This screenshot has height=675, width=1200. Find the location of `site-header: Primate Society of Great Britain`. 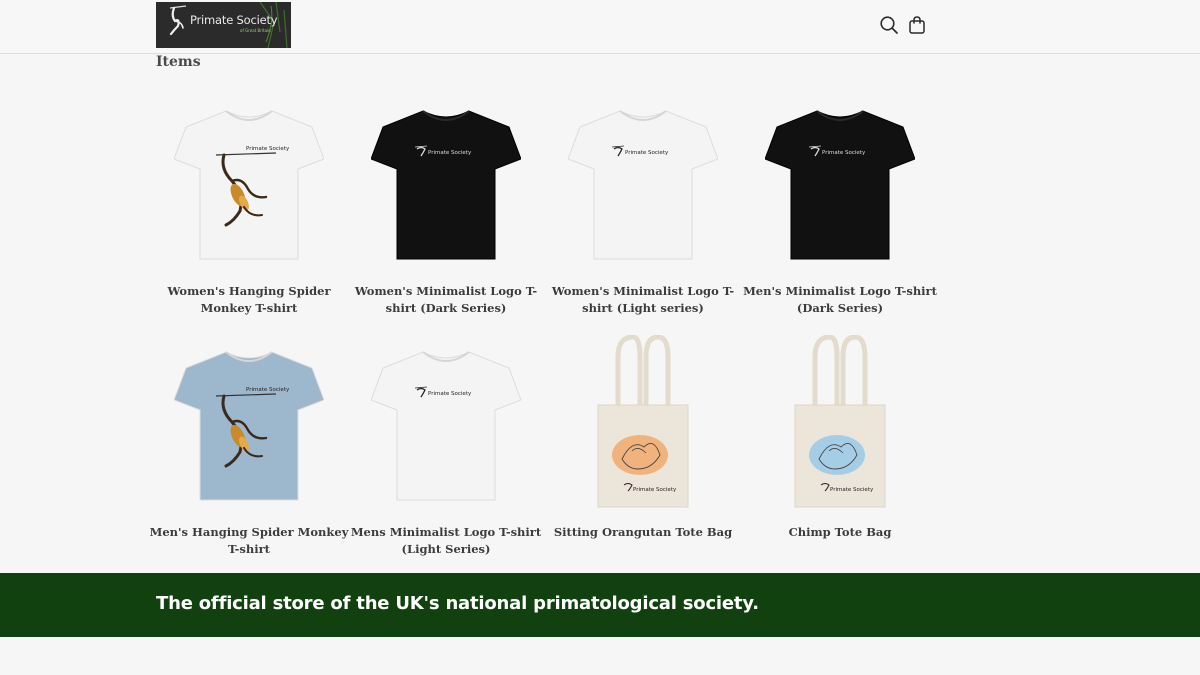

site-header: Primate Society of Great Britain is located at coordinates (600, 27).